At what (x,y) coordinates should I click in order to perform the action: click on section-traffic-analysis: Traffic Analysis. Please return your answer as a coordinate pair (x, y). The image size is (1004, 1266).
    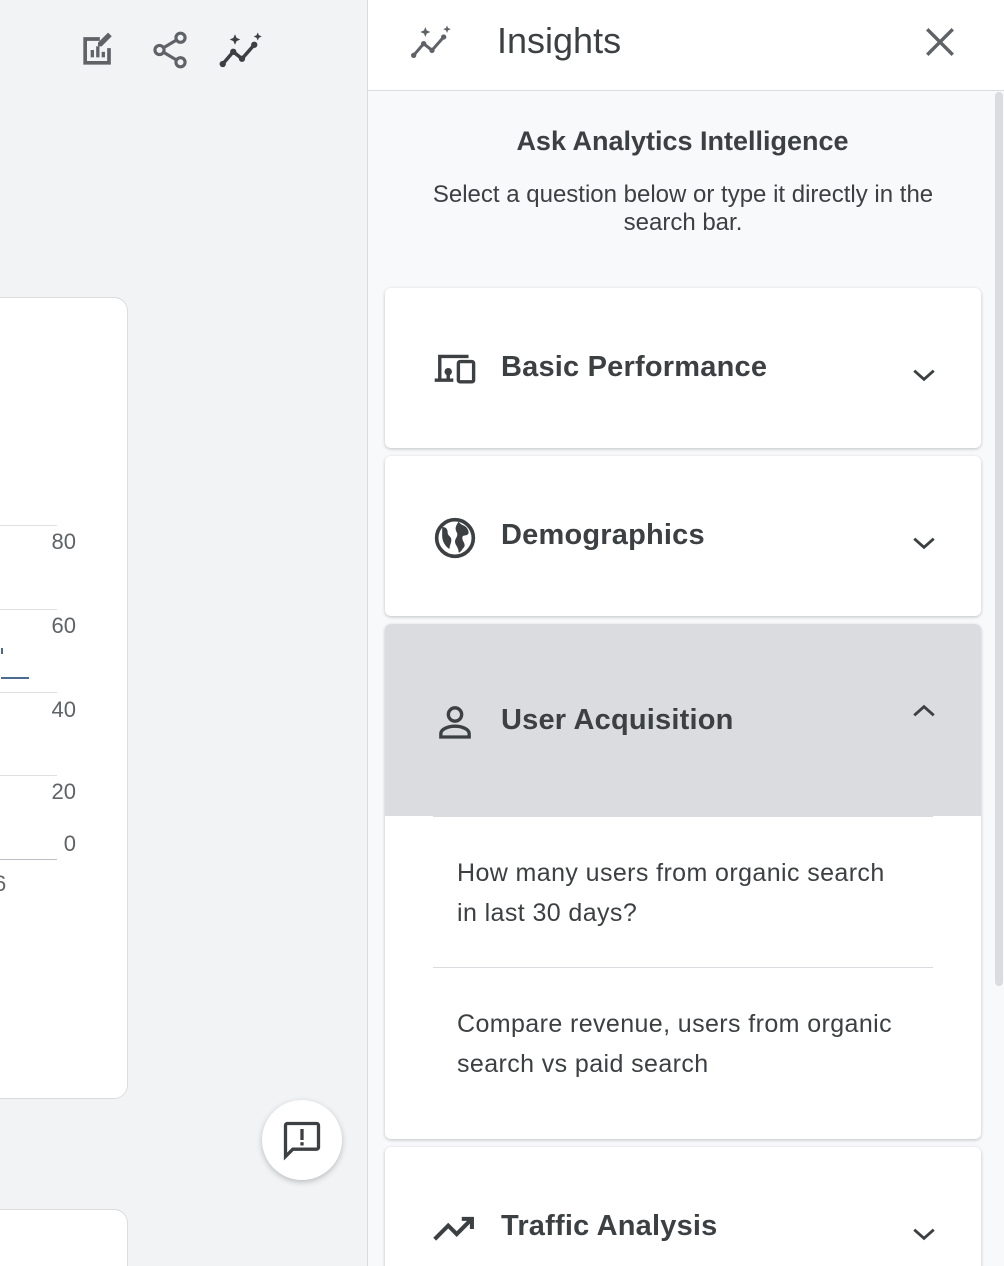
    Looking at the image, I should click on (683, 1206).